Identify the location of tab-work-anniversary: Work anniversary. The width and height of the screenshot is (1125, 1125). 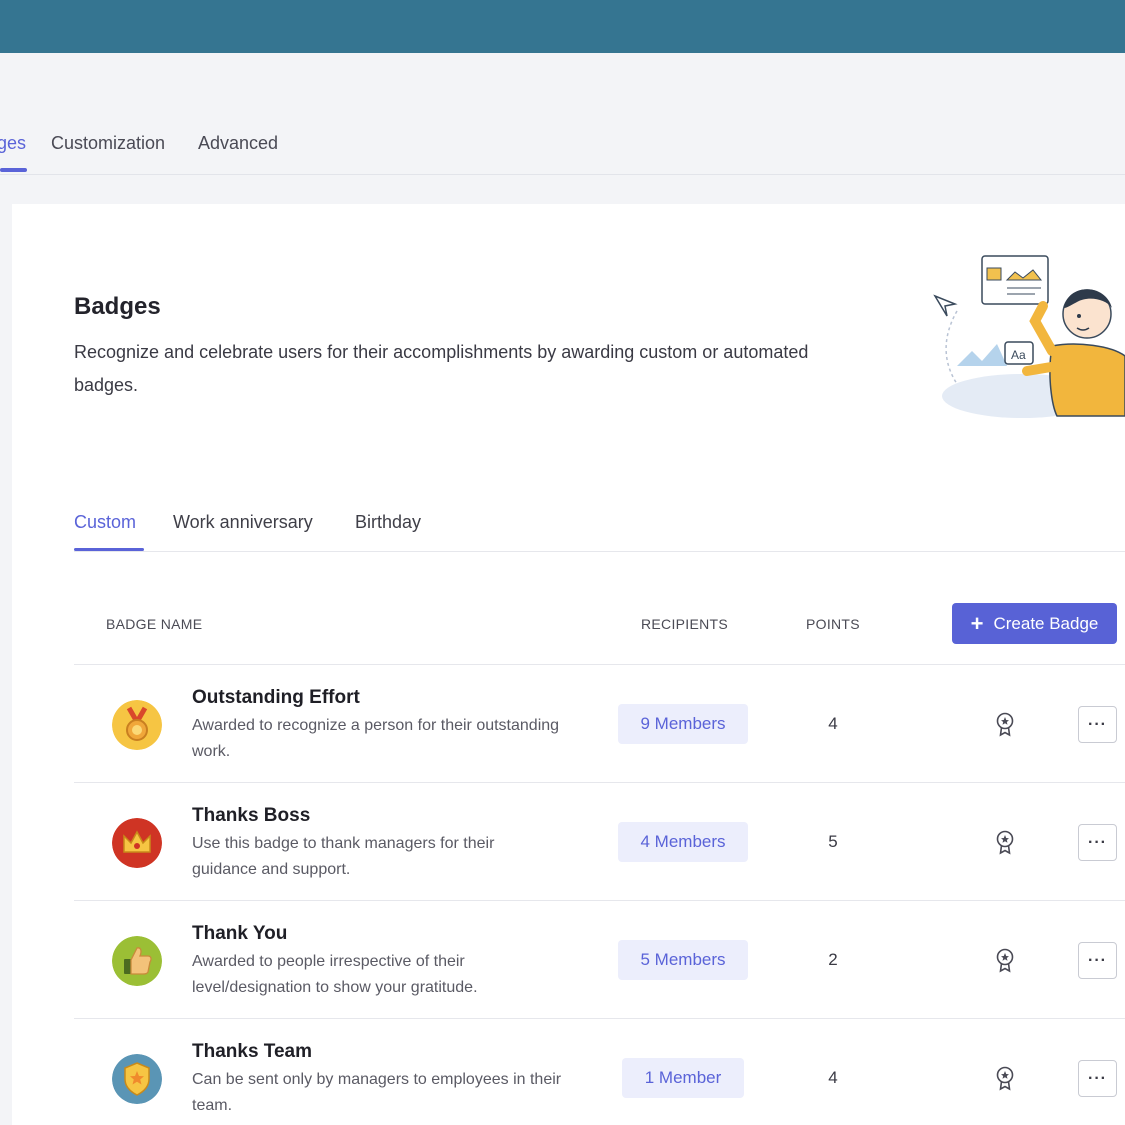
(243, 522).